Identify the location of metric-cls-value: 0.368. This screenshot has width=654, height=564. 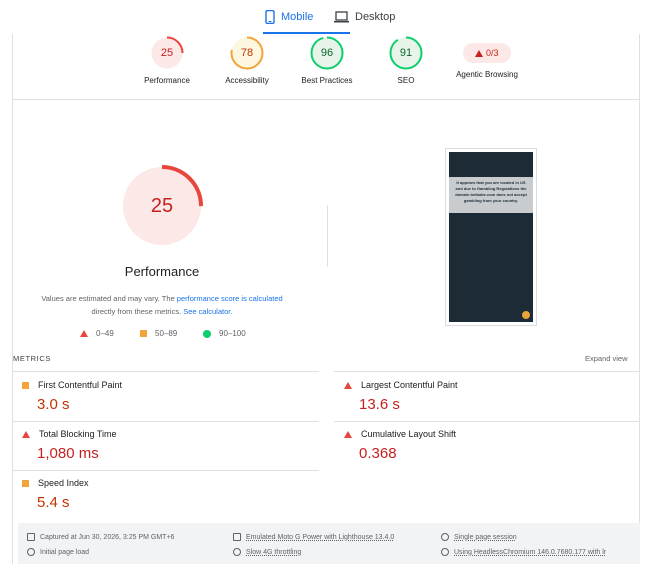
(378, 453).